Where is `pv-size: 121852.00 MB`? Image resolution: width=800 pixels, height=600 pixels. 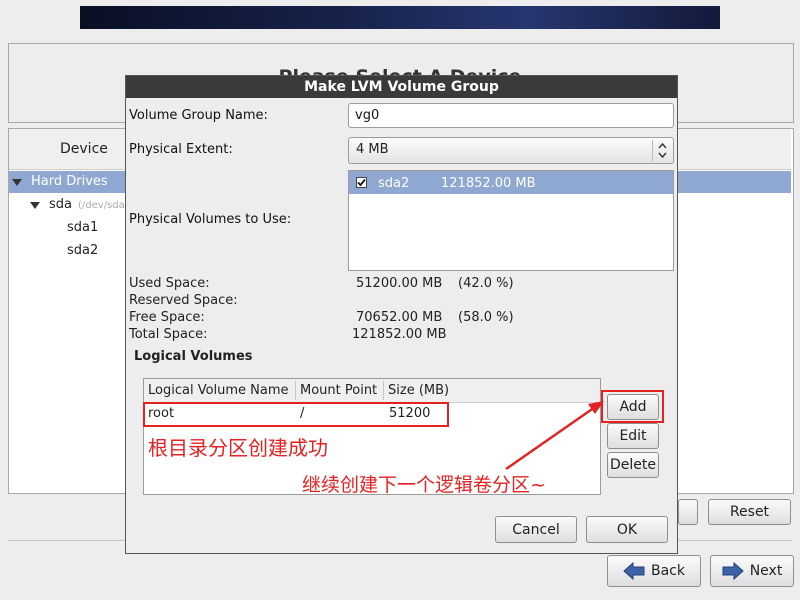
pv-size: 121852.00 MB is located at coordinates (488, 183).